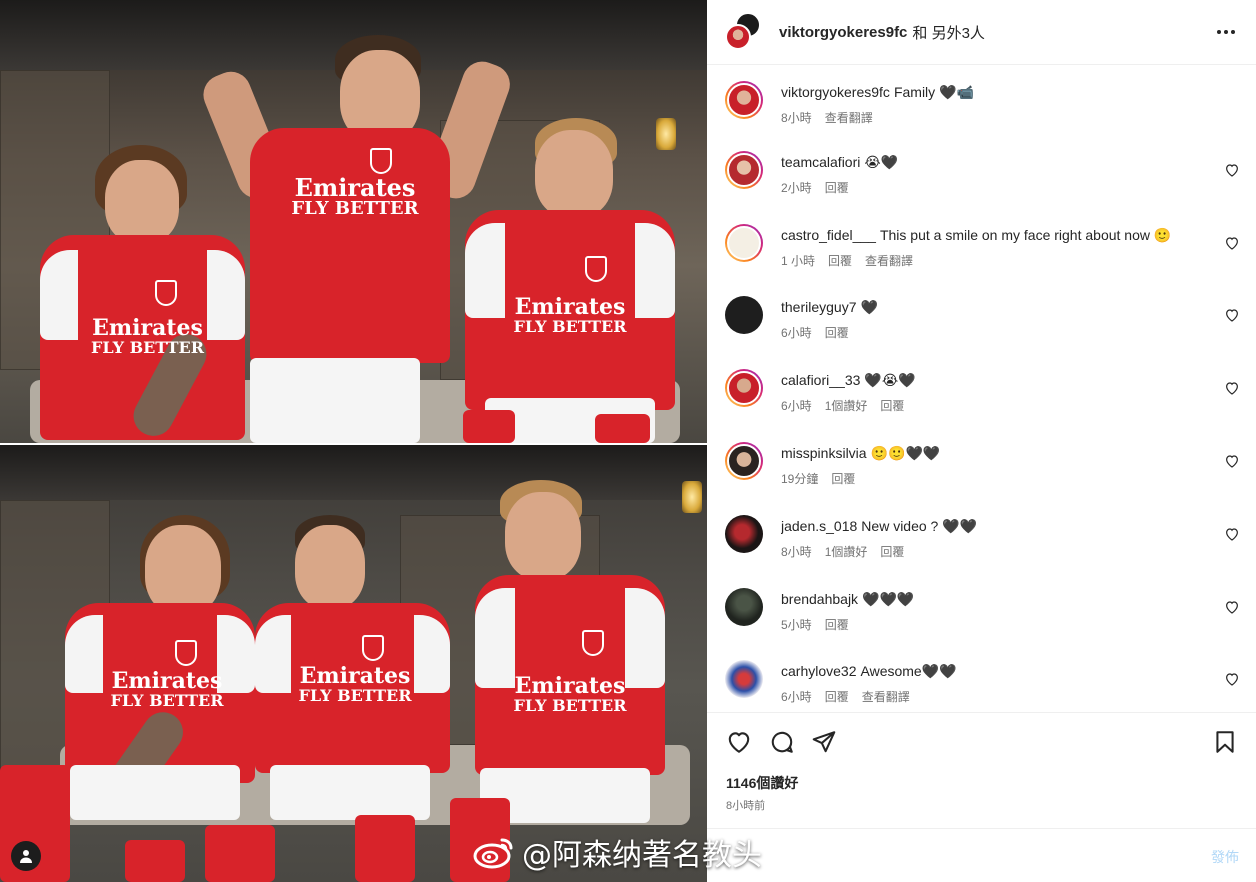 This screenshot has width=1256, height=882. I want to click on comment-text: 🖤😭🖤, so click(890, 380).